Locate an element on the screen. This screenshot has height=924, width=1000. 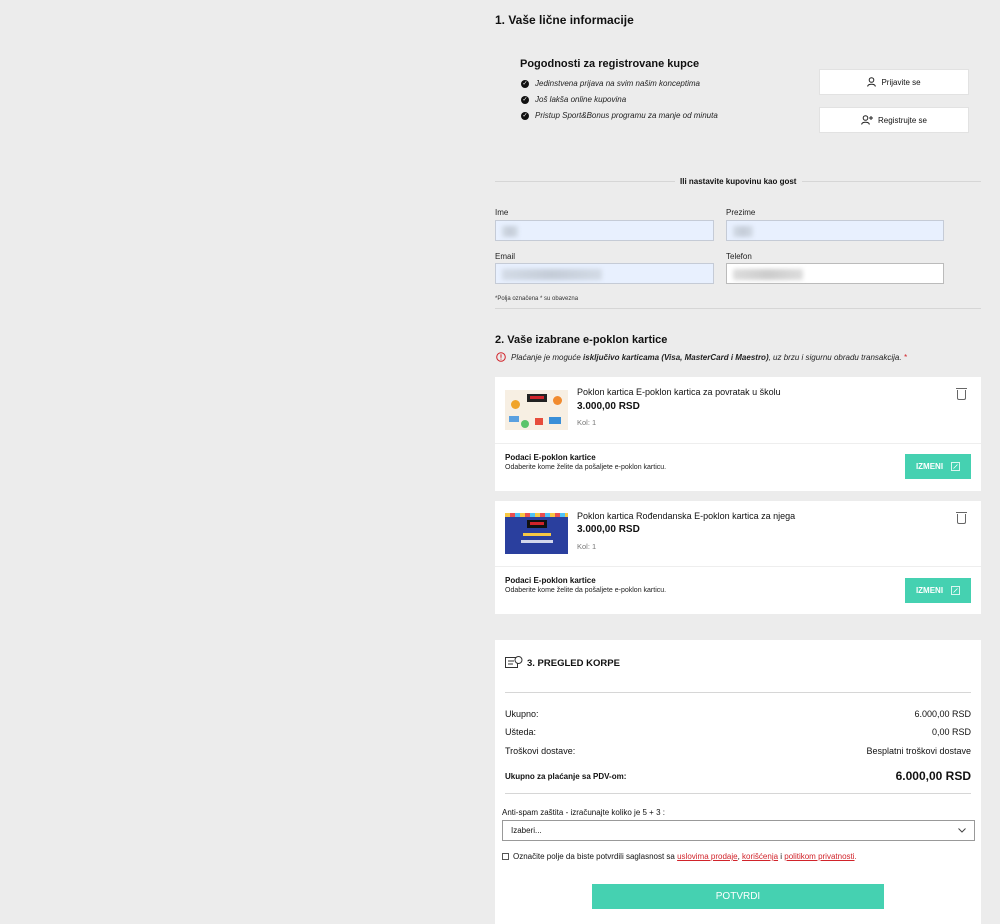
chevron-down-icon is located at coordinates (962, 830).